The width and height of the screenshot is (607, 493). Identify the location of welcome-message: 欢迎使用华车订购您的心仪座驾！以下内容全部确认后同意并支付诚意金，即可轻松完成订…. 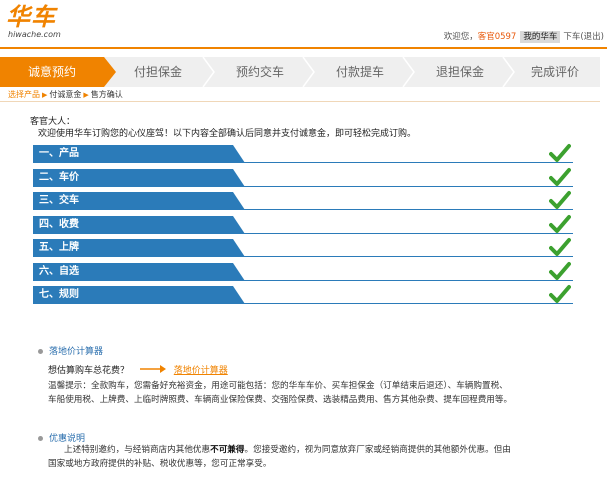
(227, 134).